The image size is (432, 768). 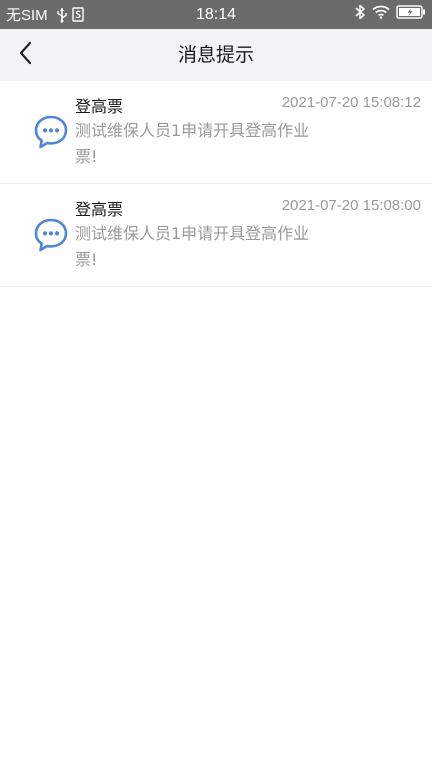 What do you see at coordinates (381, 14) in the screenshot?
I see `wifi-icon` at bounding box center [381, 14].